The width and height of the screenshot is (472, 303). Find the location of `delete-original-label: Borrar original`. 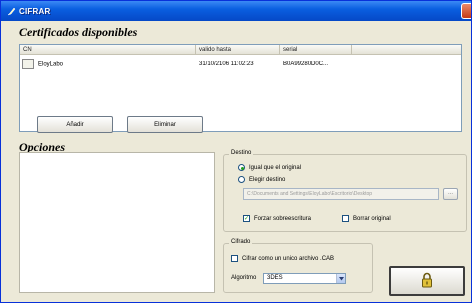

delete-original-label: Borrar original is located at coordinates (372, 218).